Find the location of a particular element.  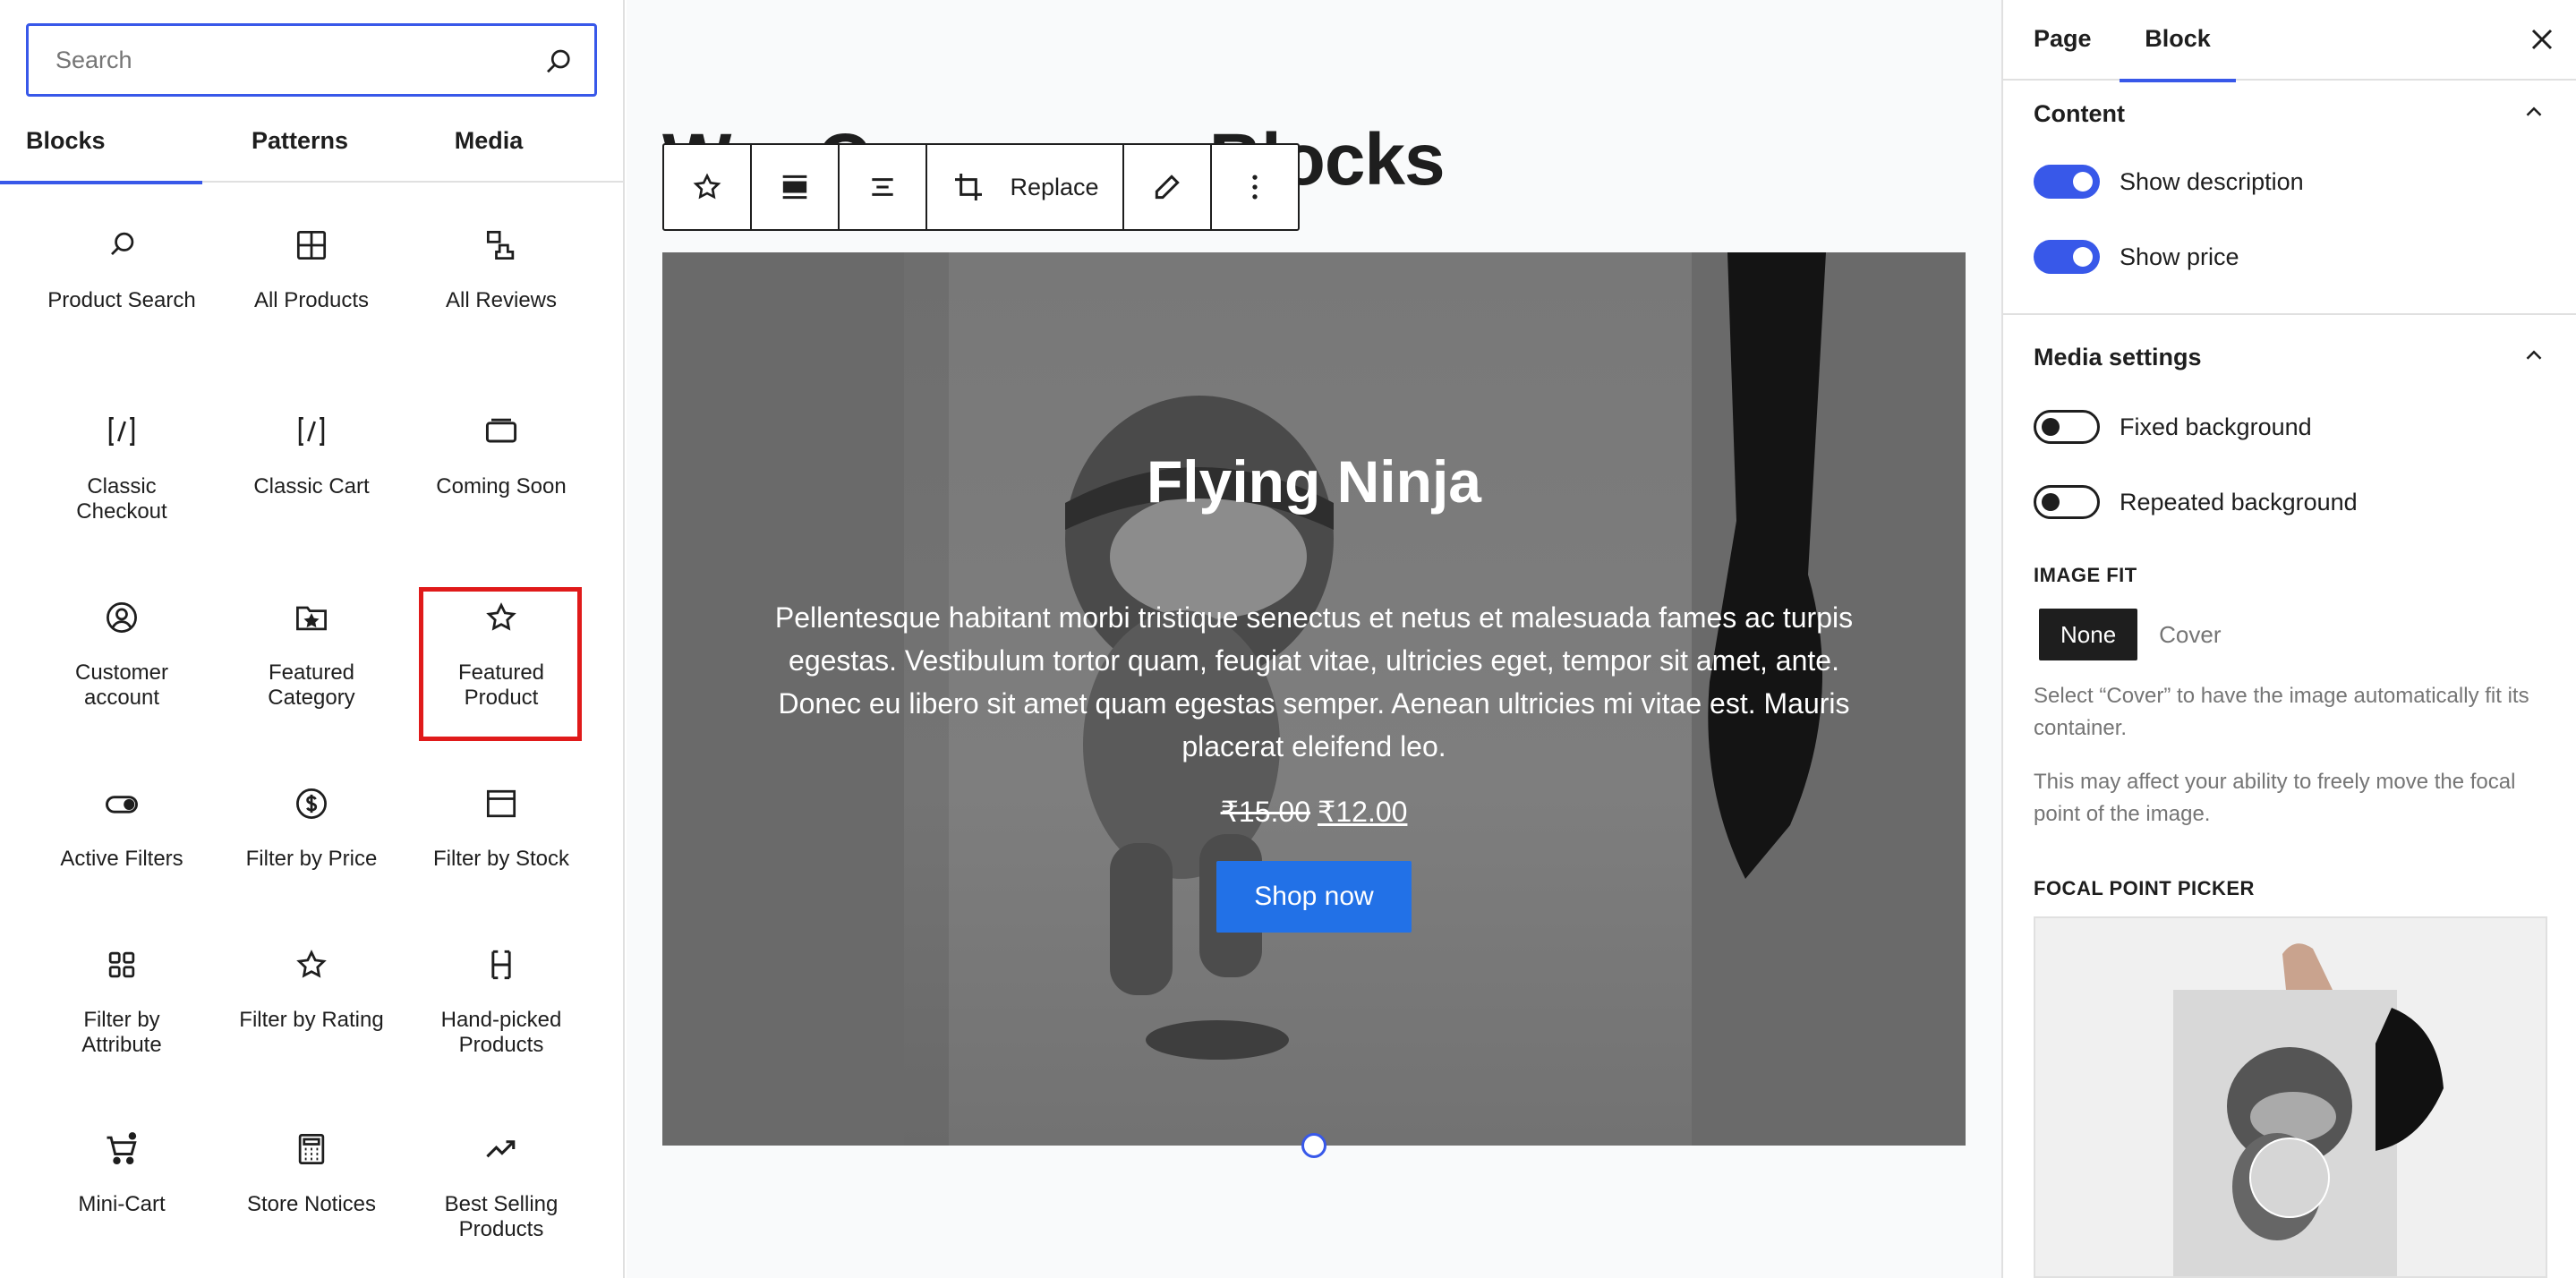

block-label: Filter by Stock is located at coordinates (501, 859).